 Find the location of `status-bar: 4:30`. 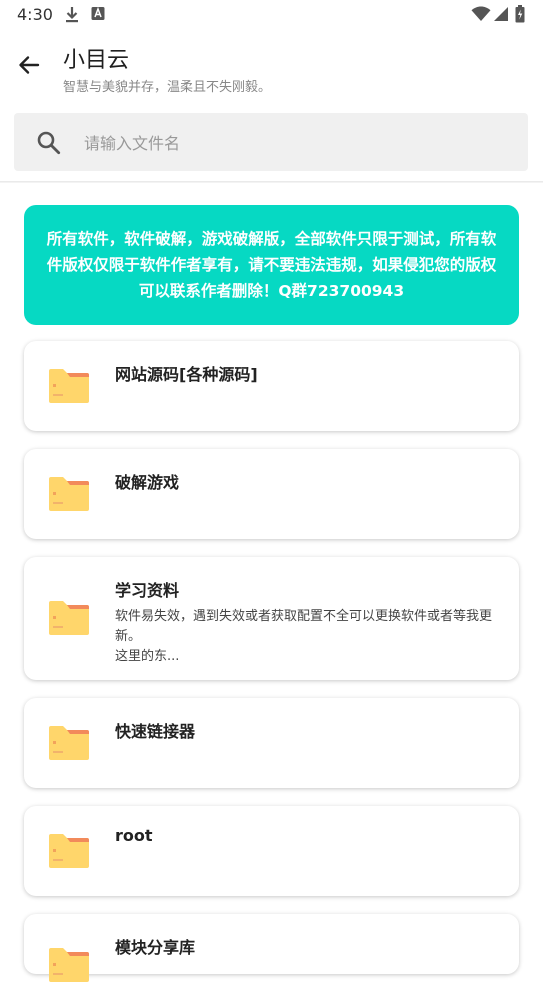

status-bar: 4:30 is located at coordinates (271, 15).